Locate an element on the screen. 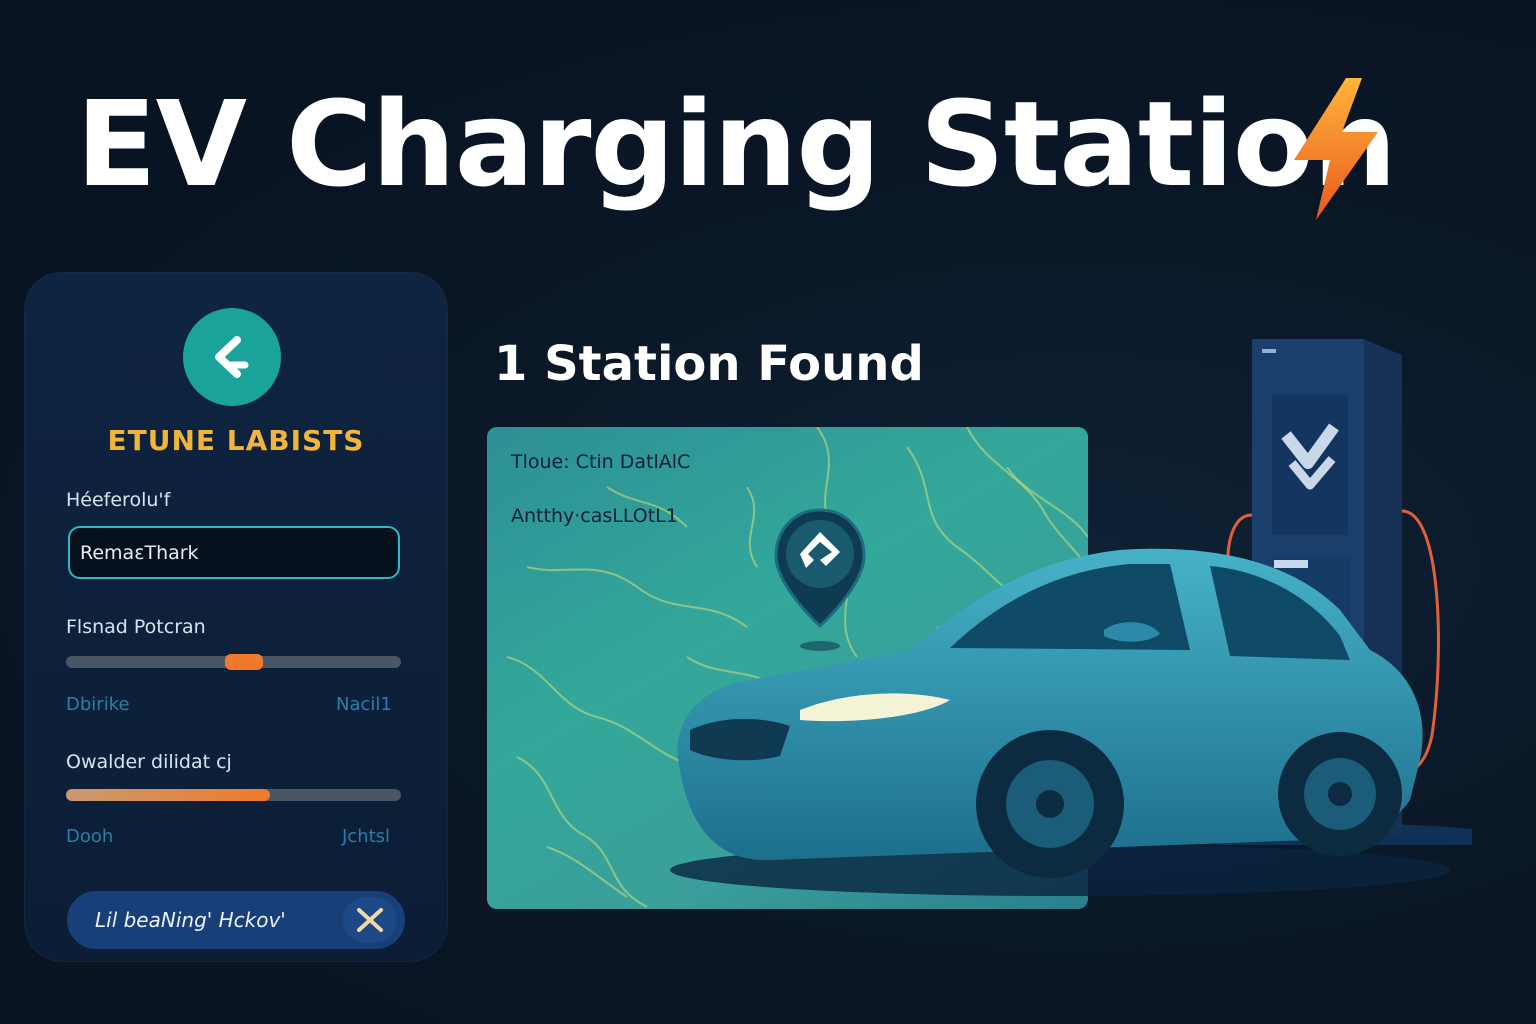  map-info-line-1: Tloue: Ctin DatlAlC is located at coordinates (601, 462).